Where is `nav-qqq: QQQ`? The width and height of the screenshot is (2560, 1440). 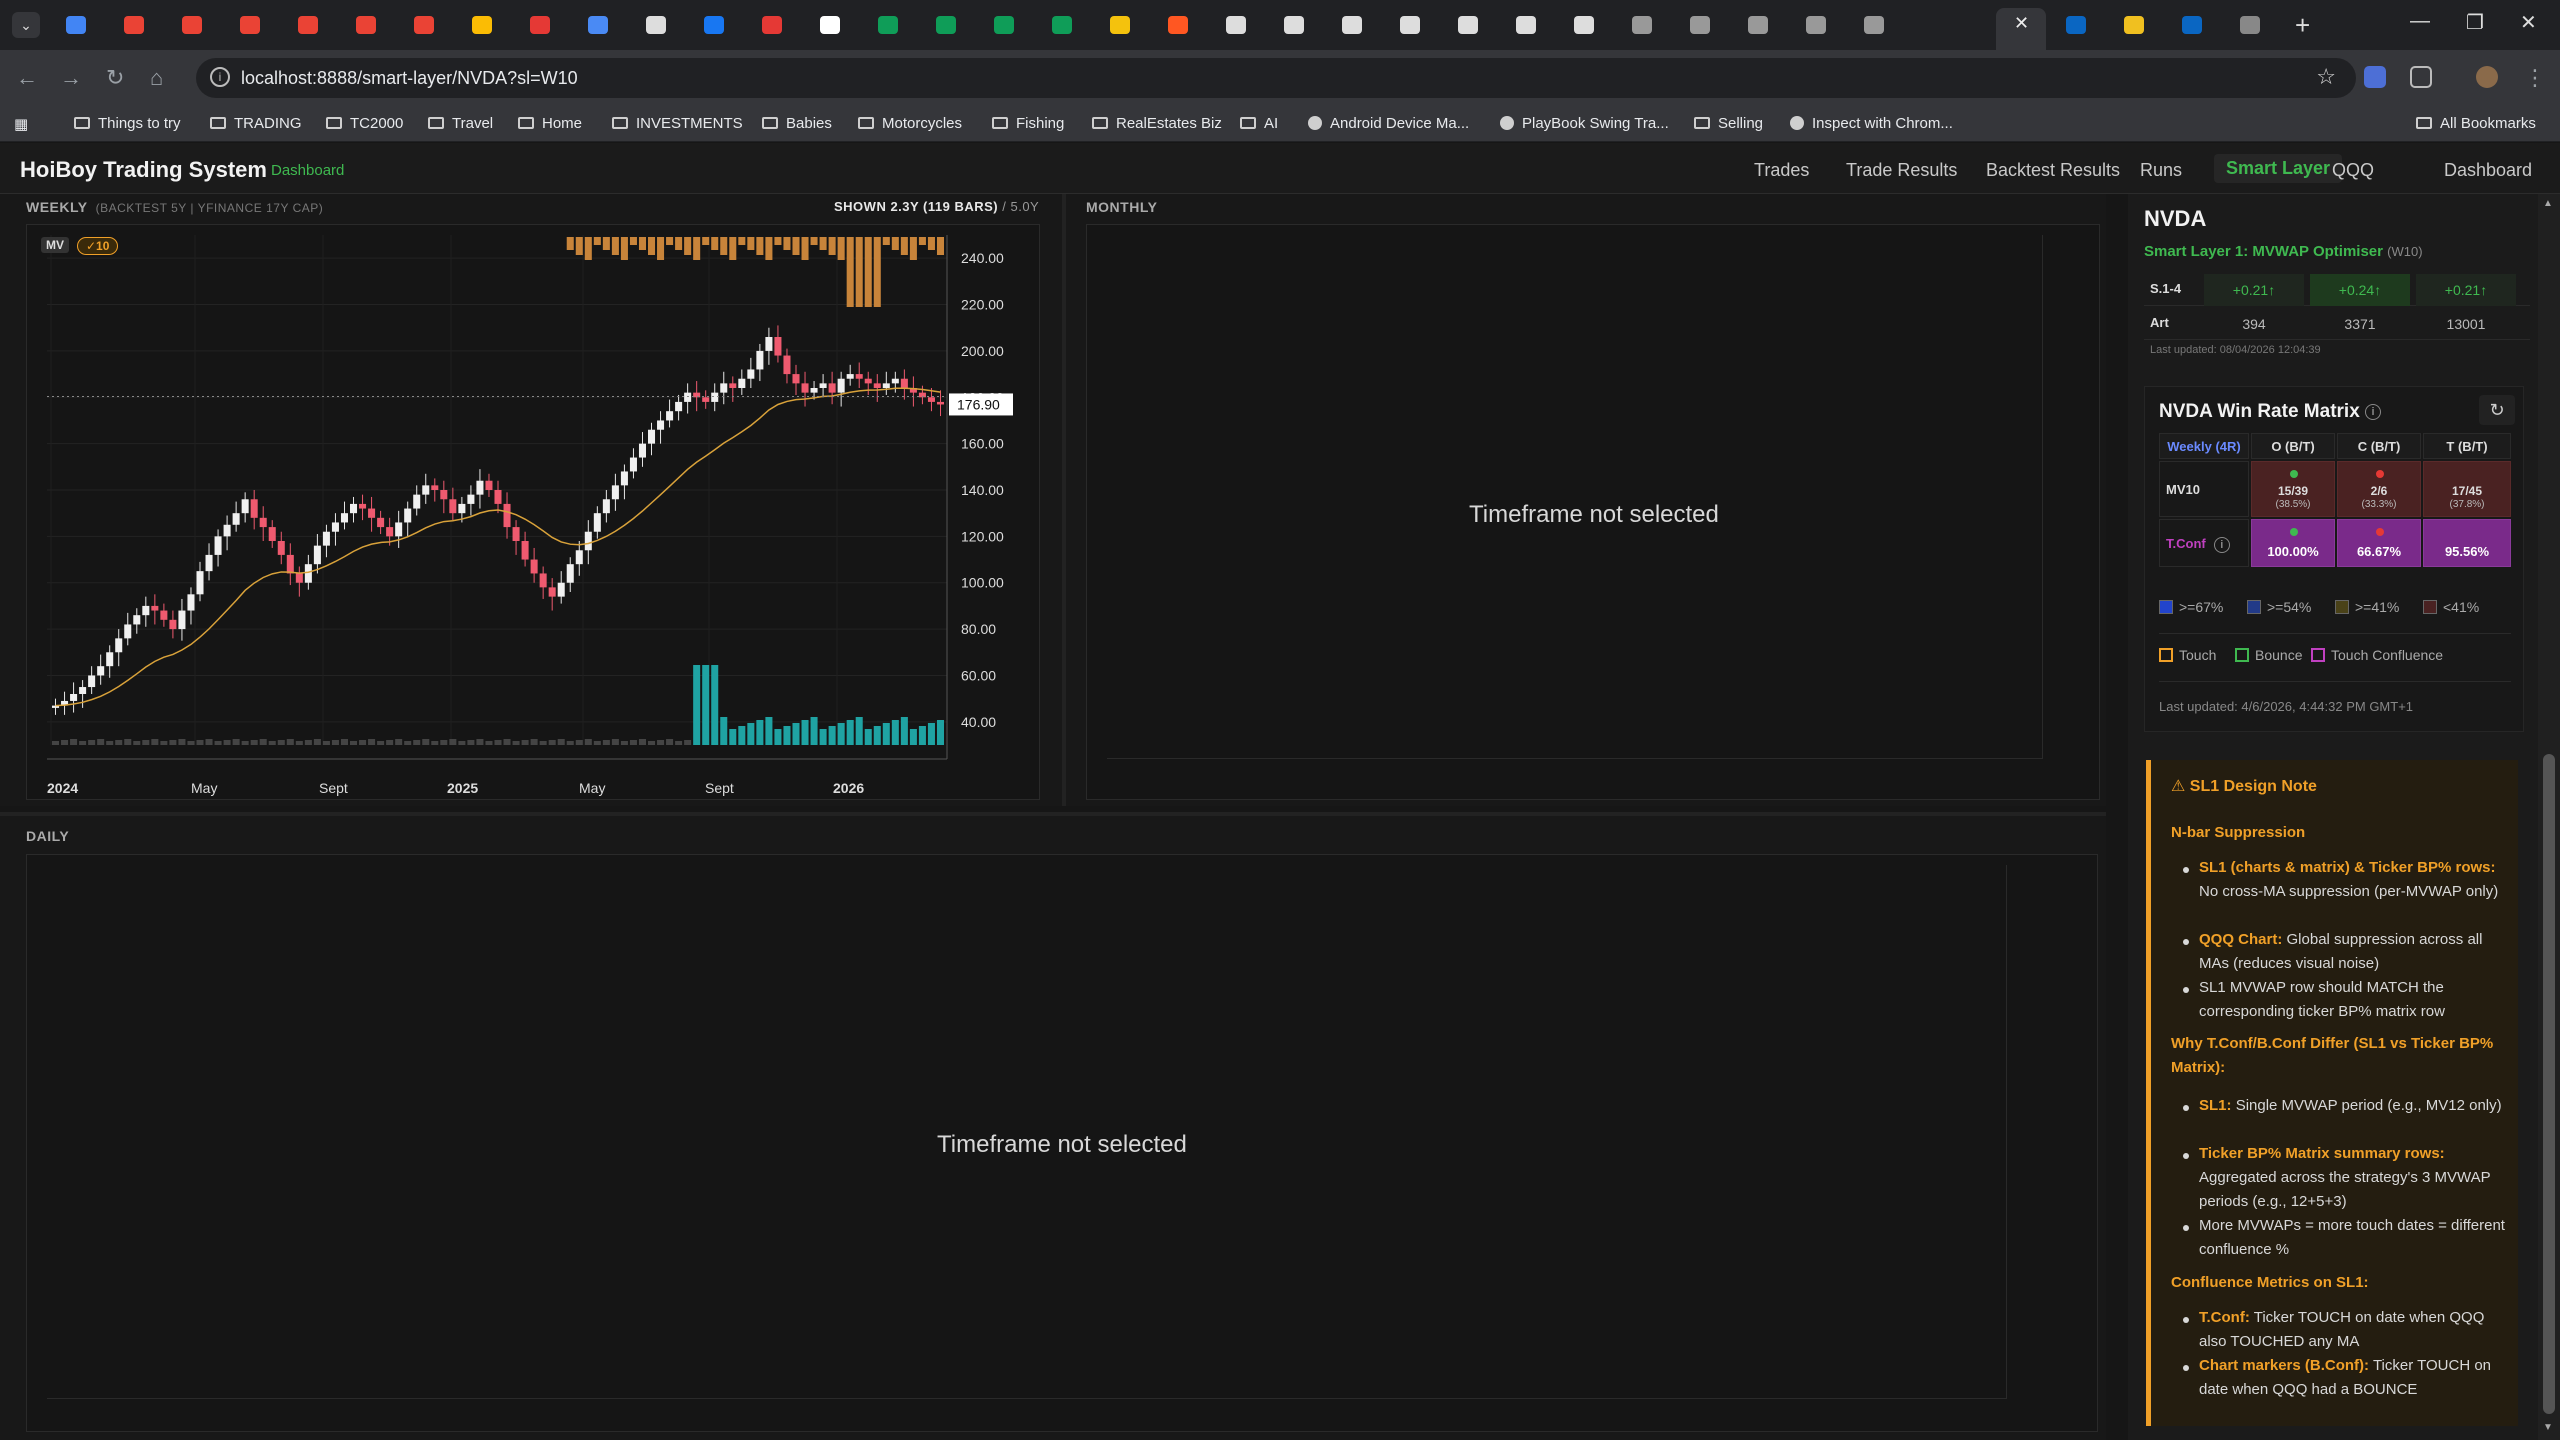 nav-qqq: QQQ is located at coordinates (2353, 170).